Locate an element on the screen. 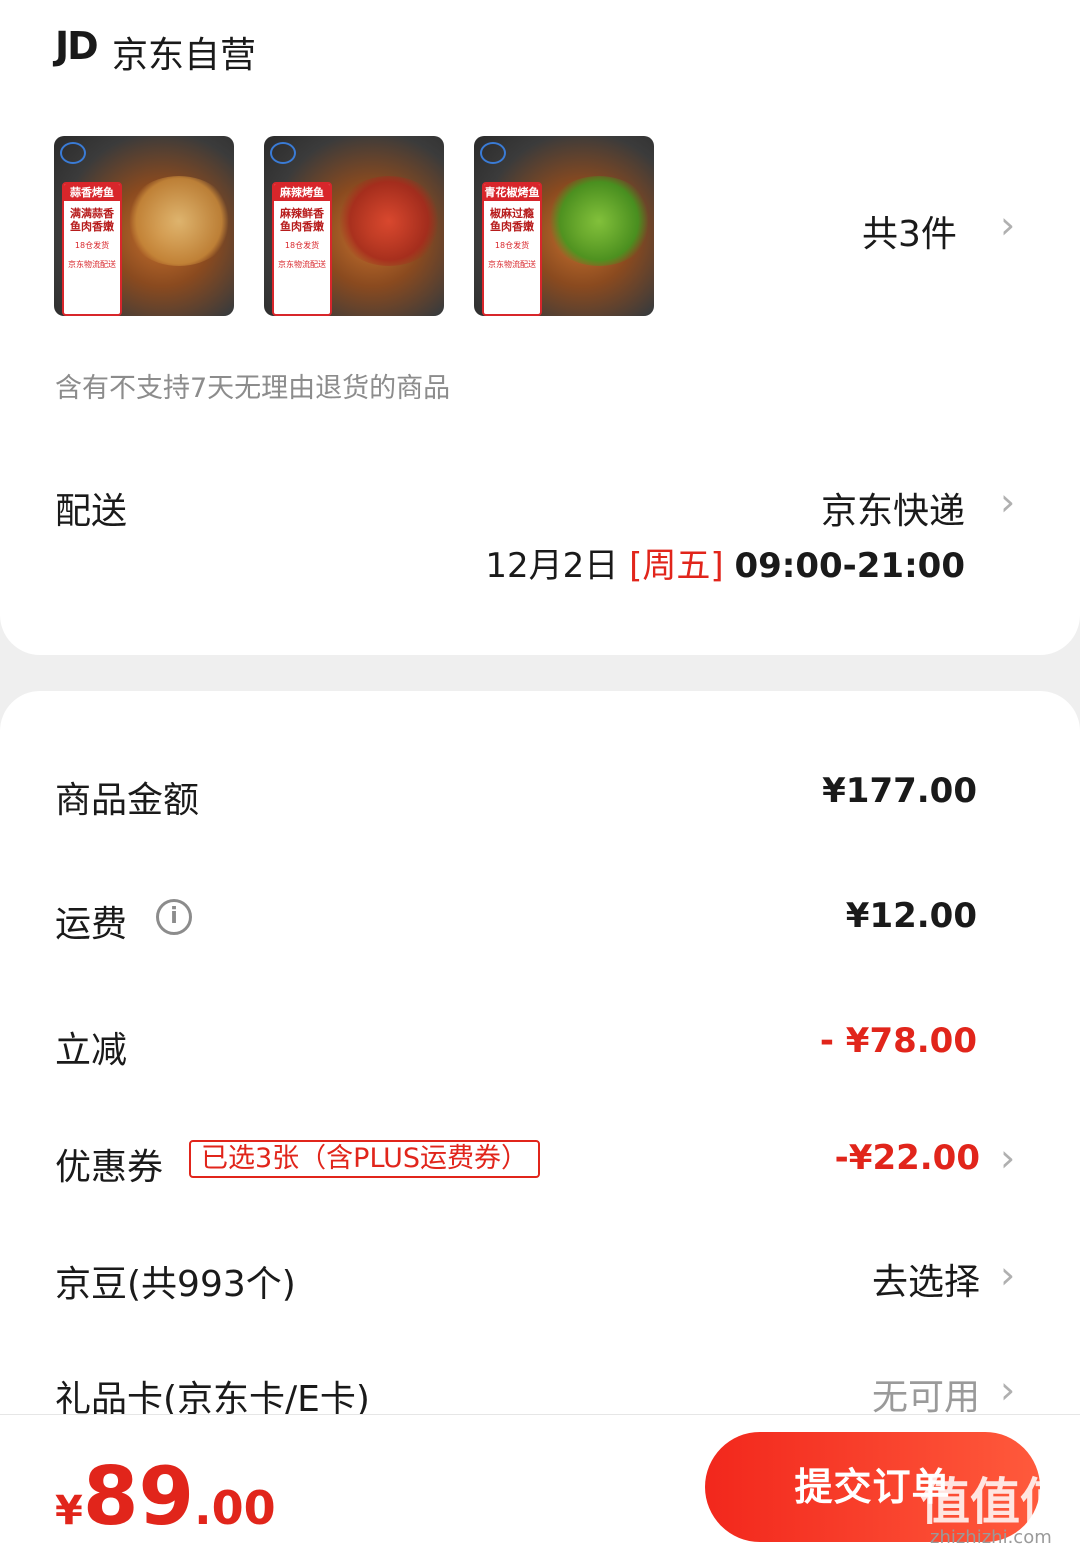  product-name: 蒜香烤鱼 is located at coordinates (92, 192).